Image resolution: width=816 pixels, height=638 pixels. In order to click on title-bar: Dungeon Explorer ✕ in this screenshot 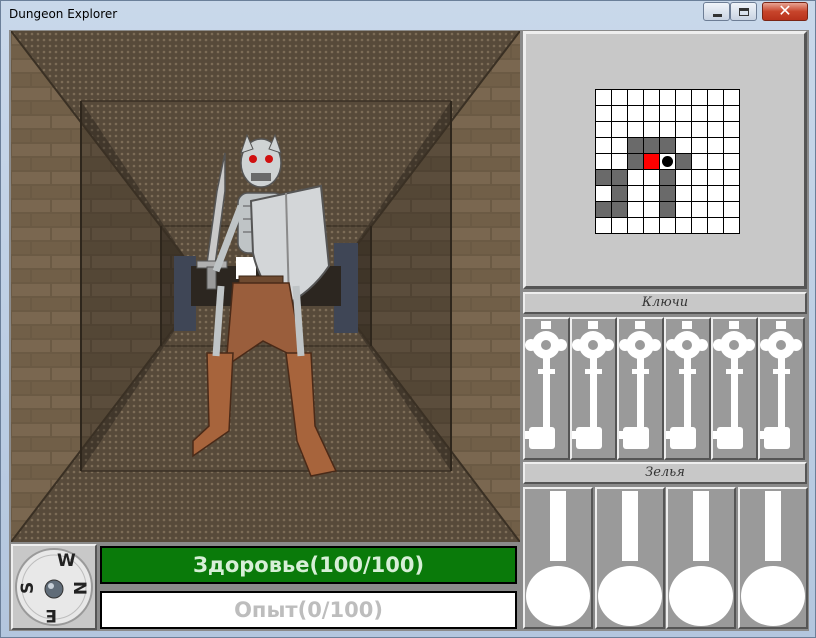, I will do `click(408, 15)`.